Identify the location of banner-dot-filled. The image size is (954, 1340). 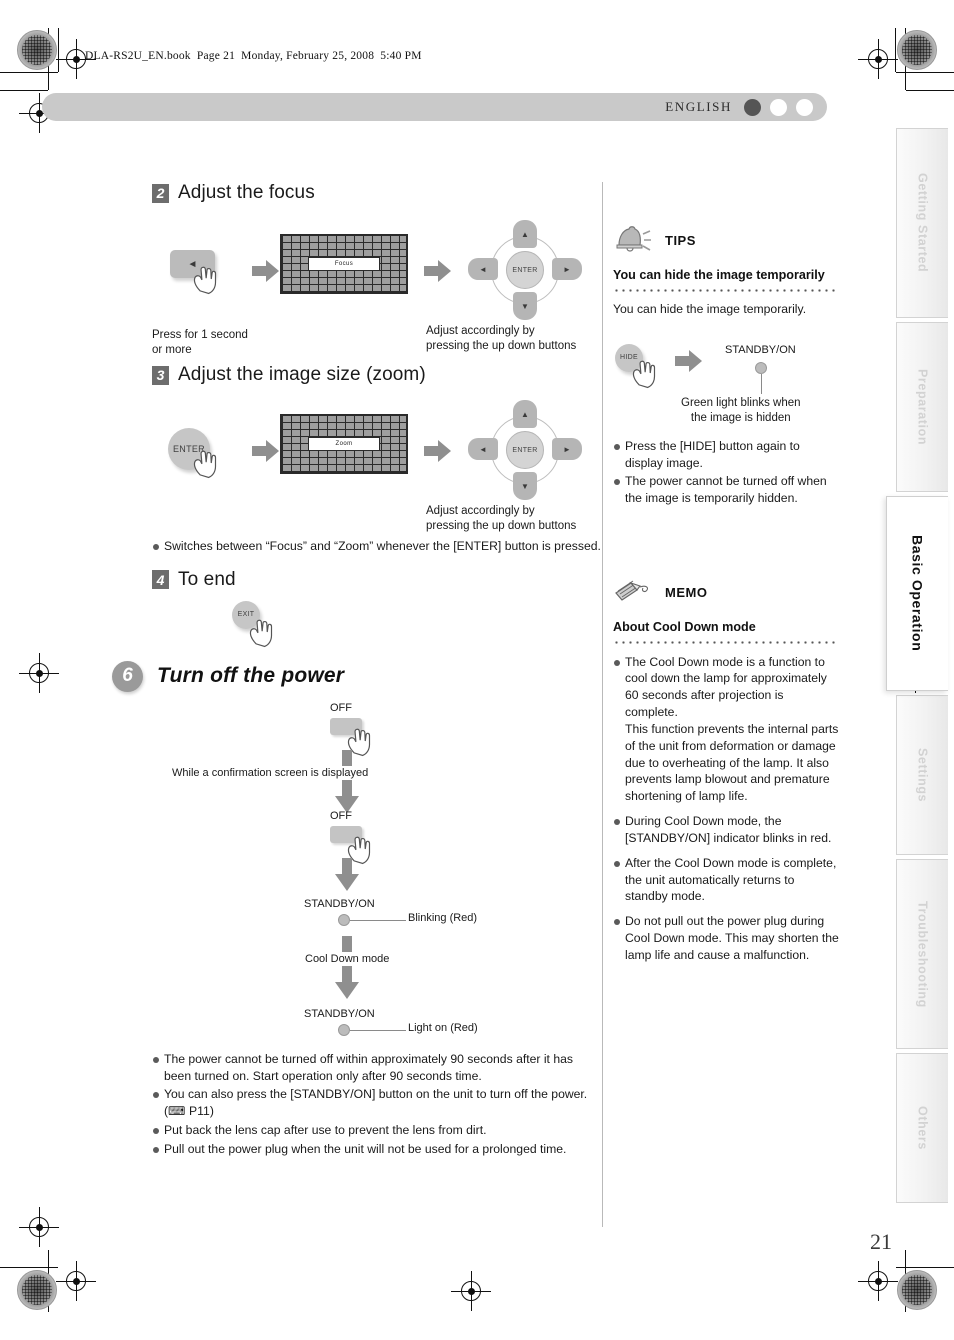
(752, 107).